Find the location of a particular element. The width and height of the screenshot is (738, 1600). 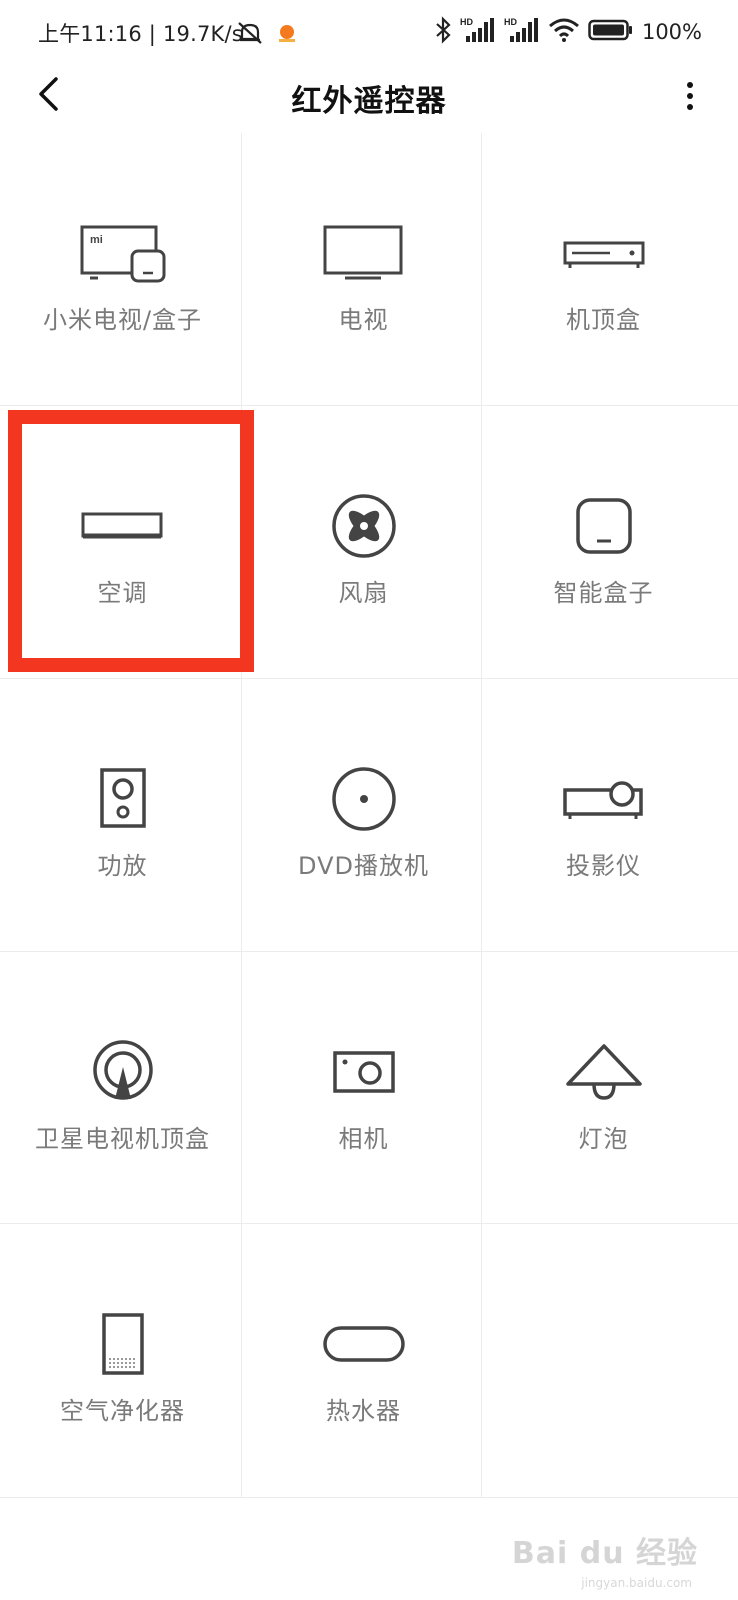

device-label: 灯泡 is located at coordinates (603, 1139).